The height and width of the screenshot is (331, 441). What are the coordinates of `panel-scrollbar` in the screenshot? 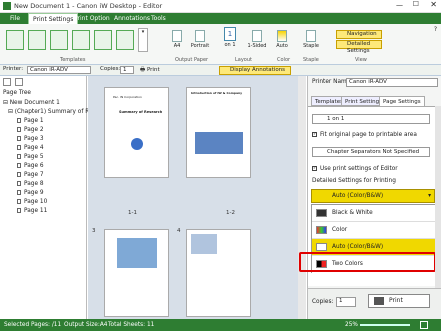 It's located at (438, 197).